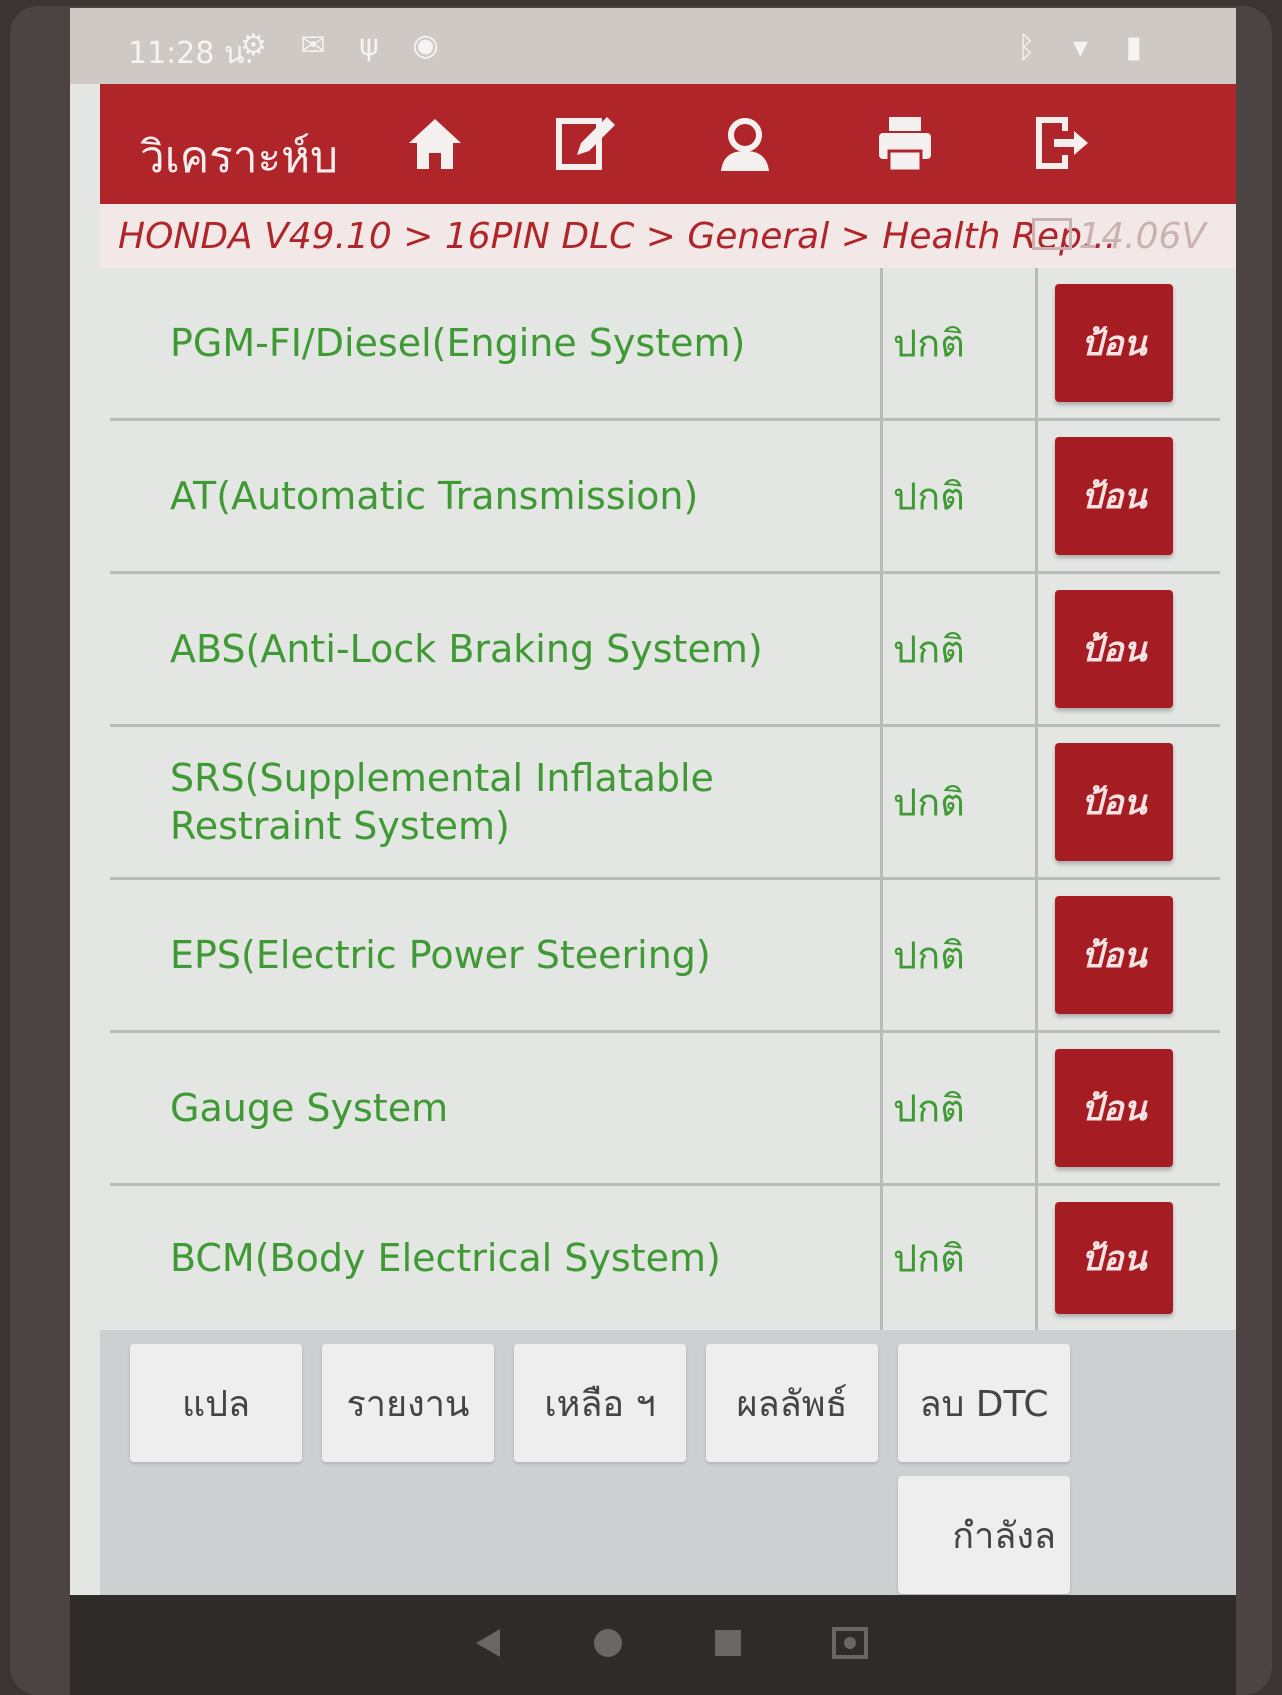 The width and height of the screenshot is (1282, 1695). What do you see at coordinates (668, 144) in the screenshot?
I see `app-bar: วิเคราะห์บ` at bounding box center [668, 144].